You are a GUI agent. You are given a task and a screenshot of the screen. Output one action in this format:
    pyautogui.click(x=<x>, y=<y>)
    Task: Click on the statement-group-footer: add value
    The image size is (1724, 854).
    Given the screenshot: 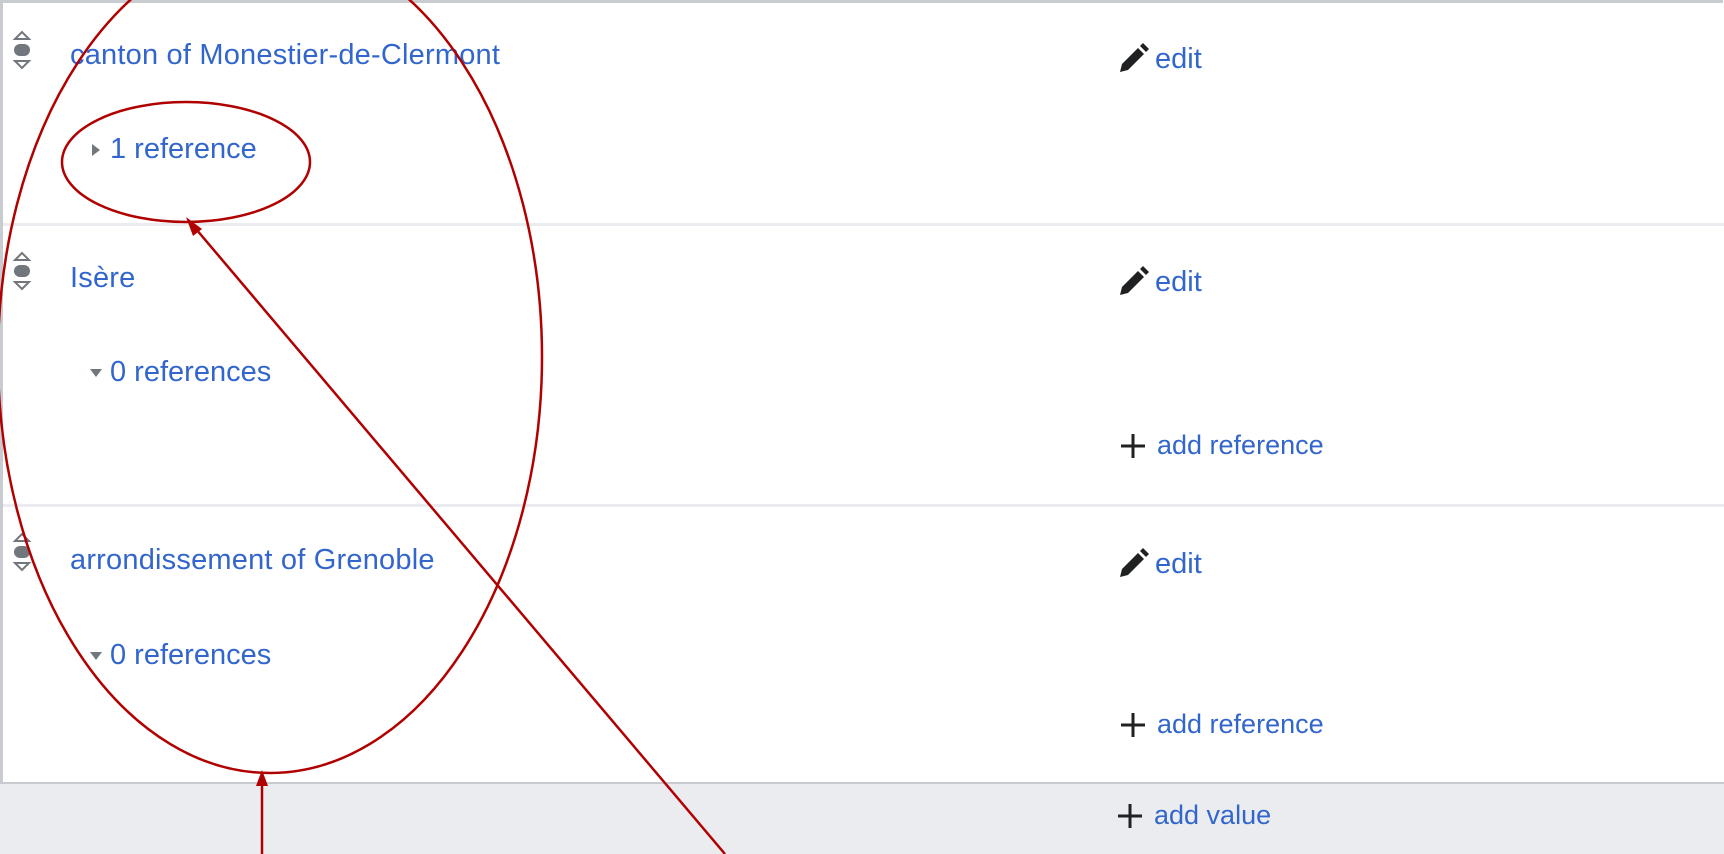 What is the action you would take?
    pyautogui.click(x=862, y=818)
    